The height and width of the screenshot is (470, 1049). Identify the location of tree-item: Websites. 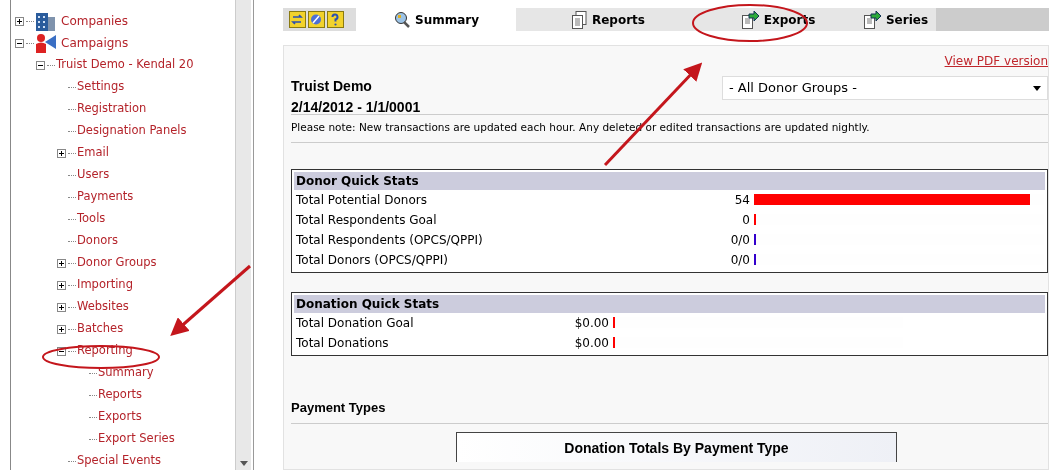
(103, 307).